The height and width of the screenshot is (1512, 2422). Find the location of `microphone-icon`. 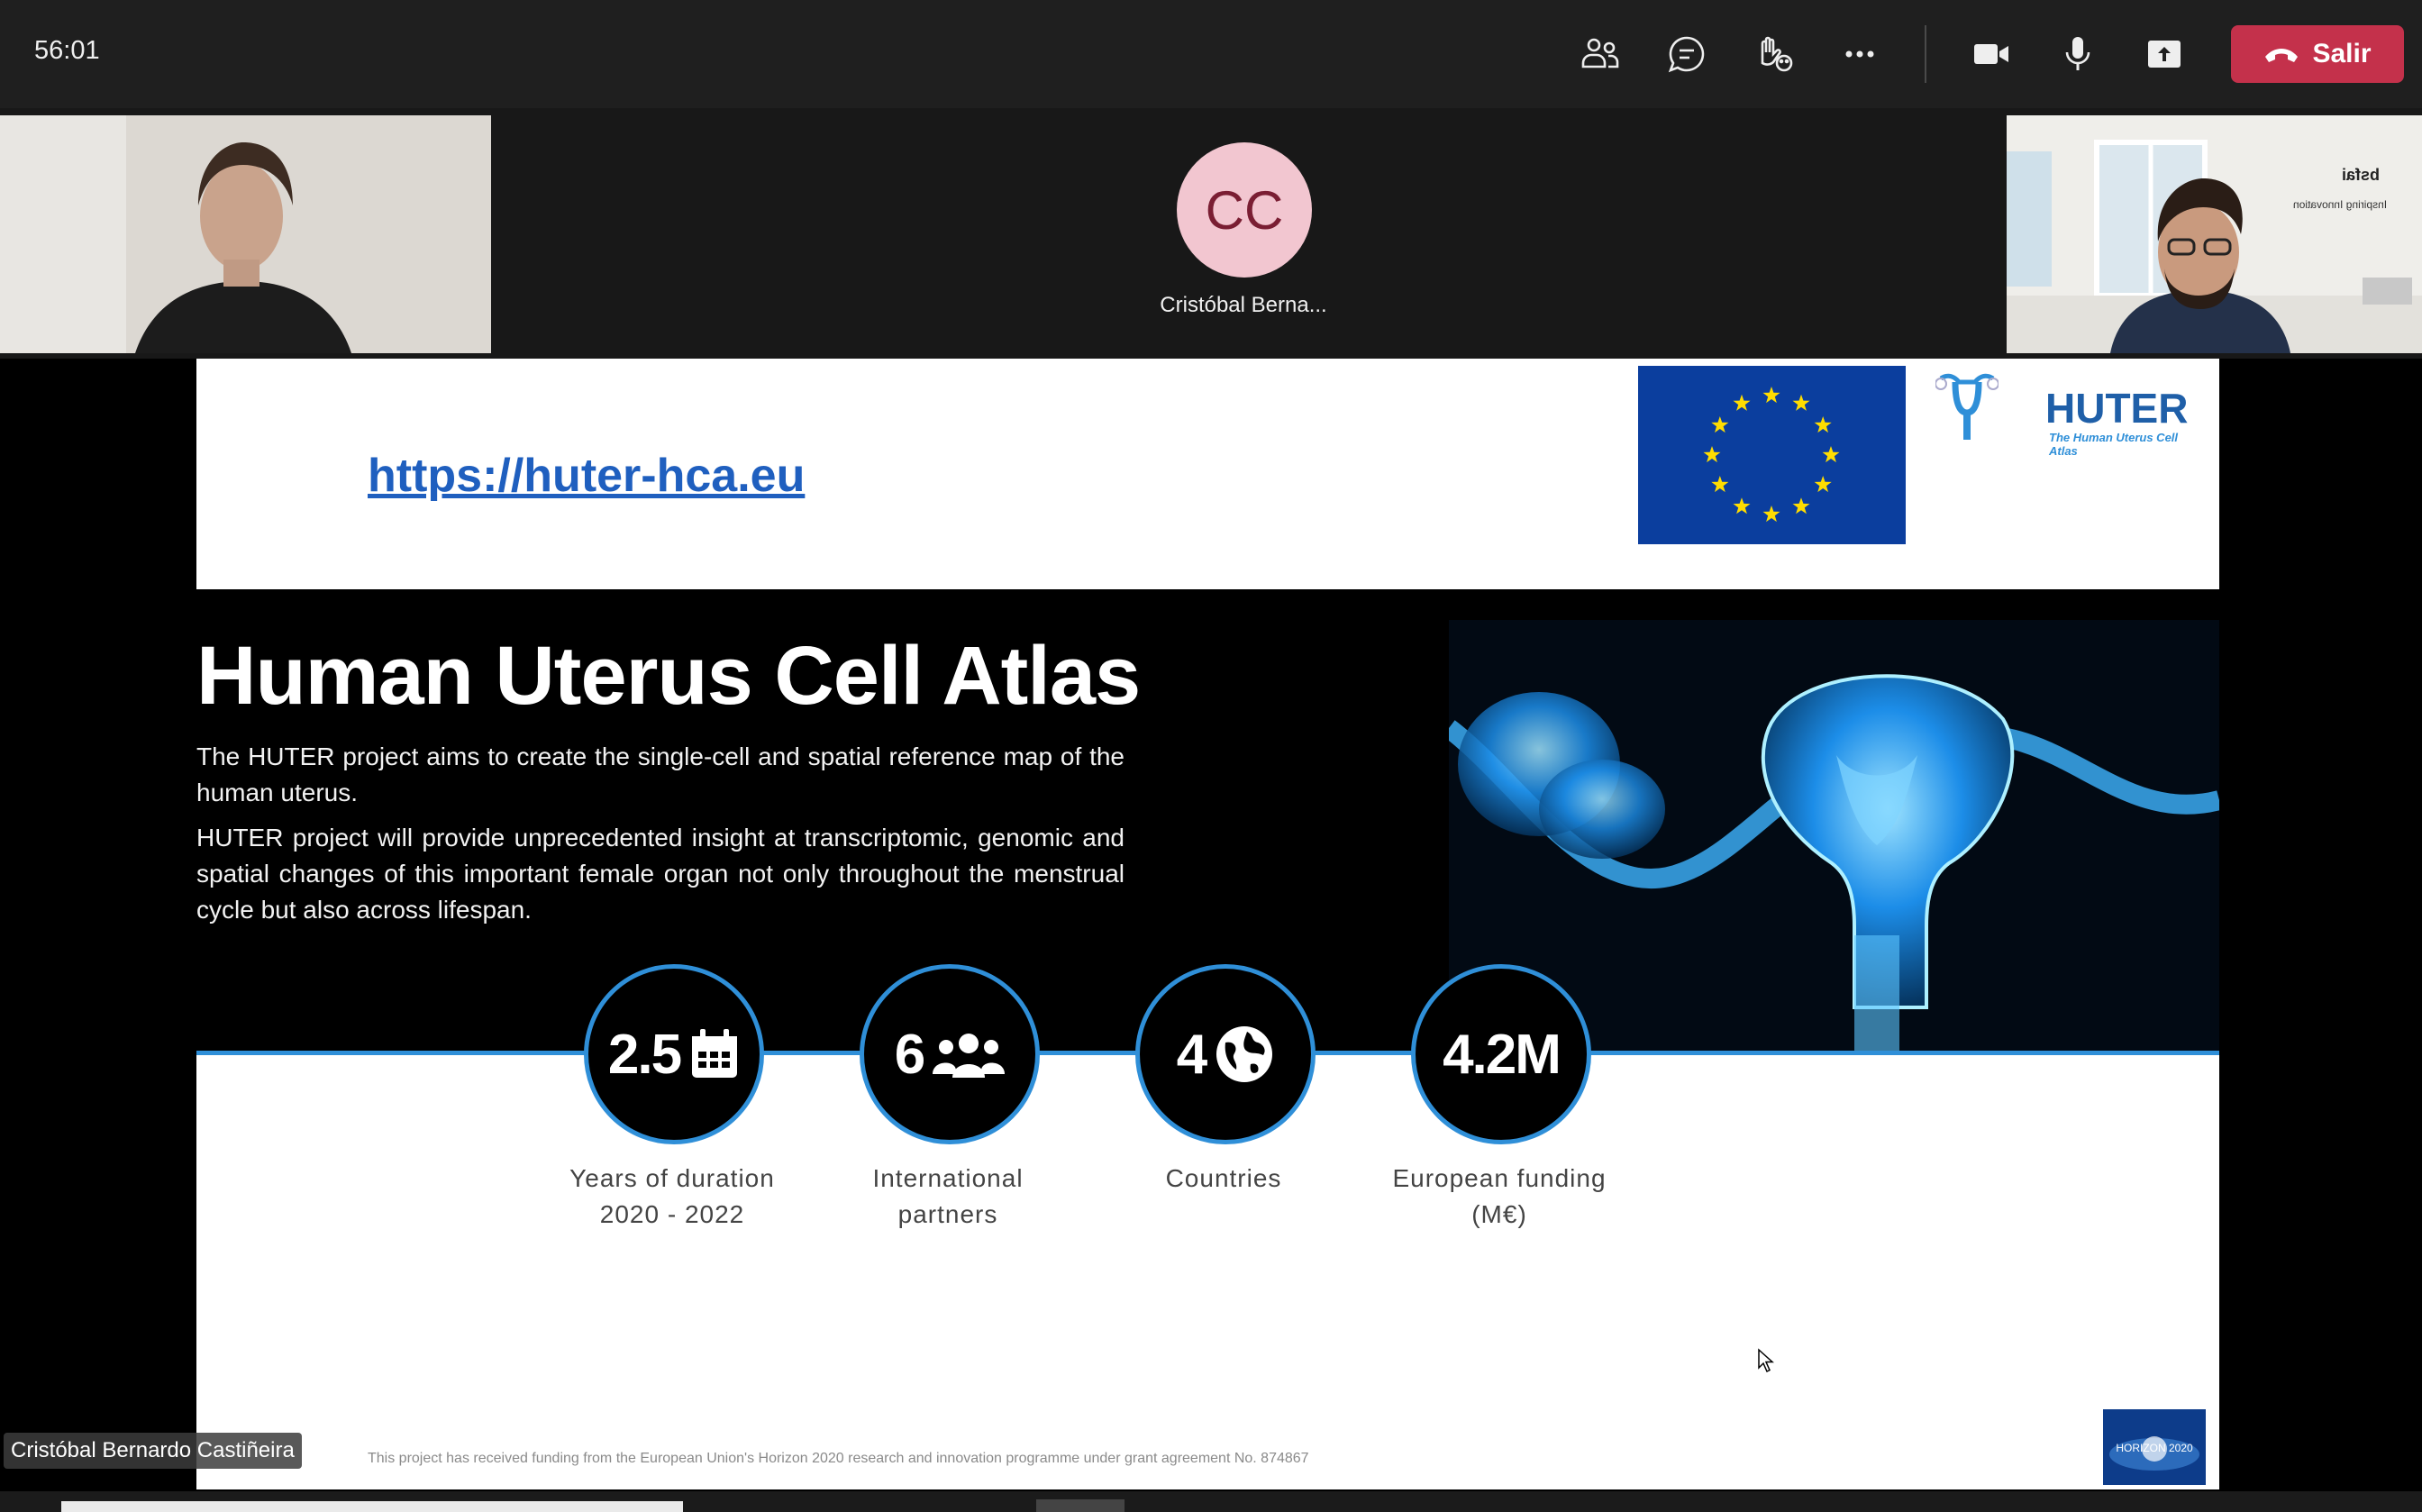

microphone-icon is located at coordinates (2077, 53).